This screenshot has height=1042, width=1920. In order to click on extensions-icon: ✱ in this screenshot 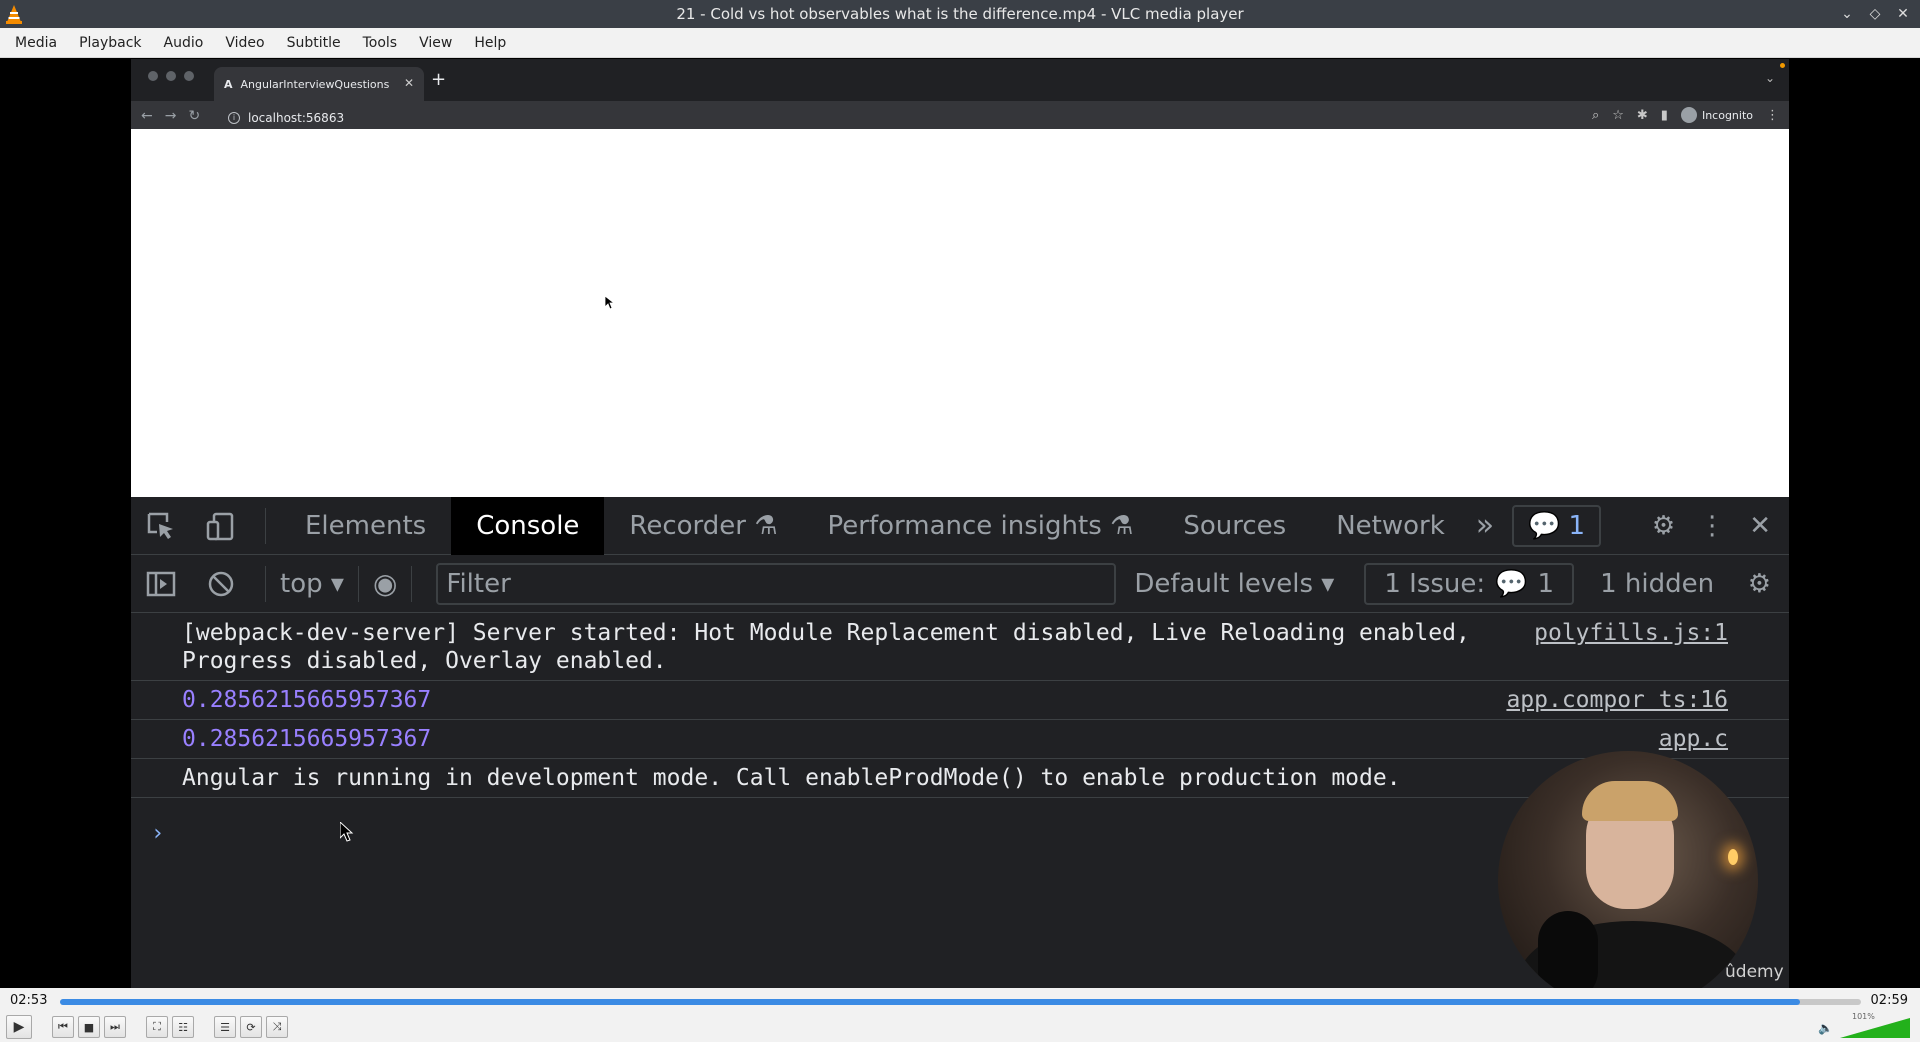, I will do `click(1642, 115)`.